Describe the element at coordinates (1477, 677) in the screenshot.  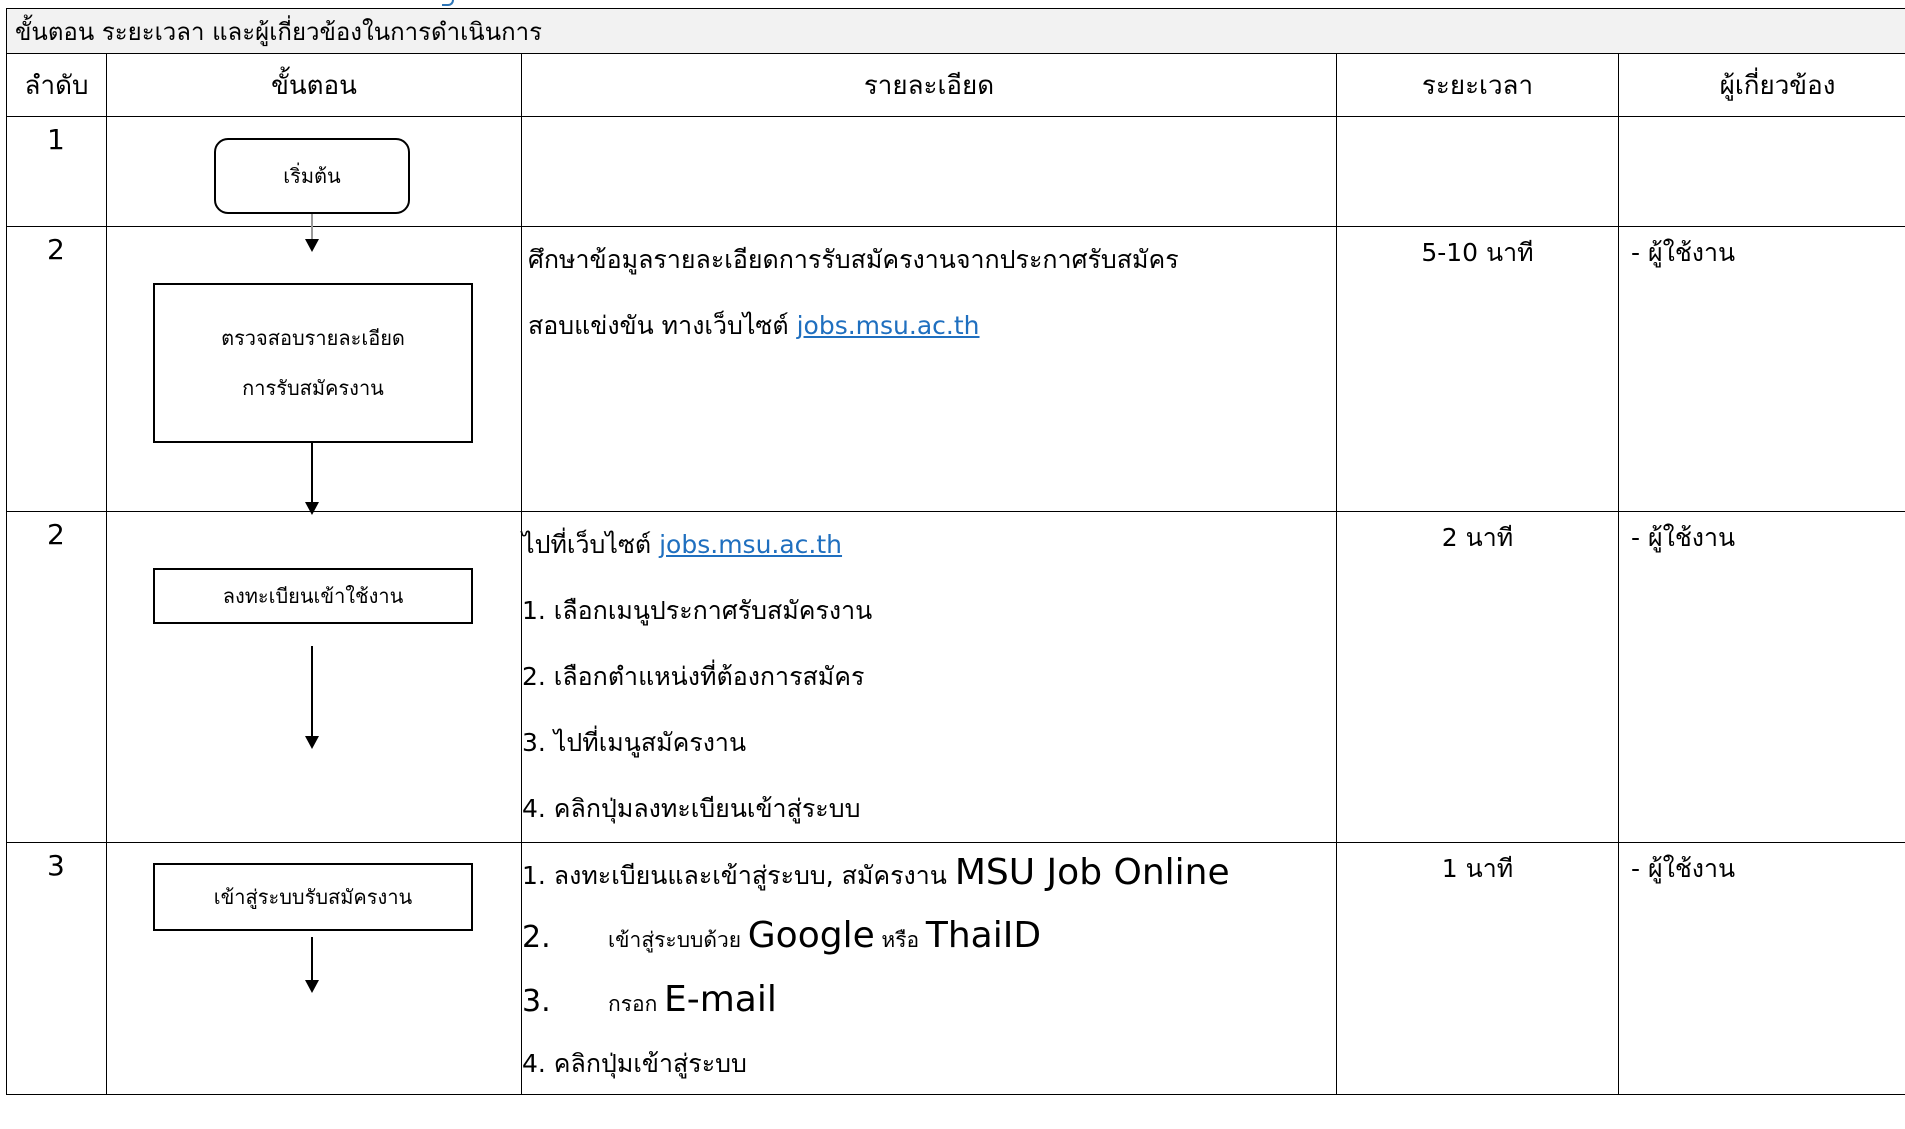
I see `duration-cell: 2 นาที` at that location.